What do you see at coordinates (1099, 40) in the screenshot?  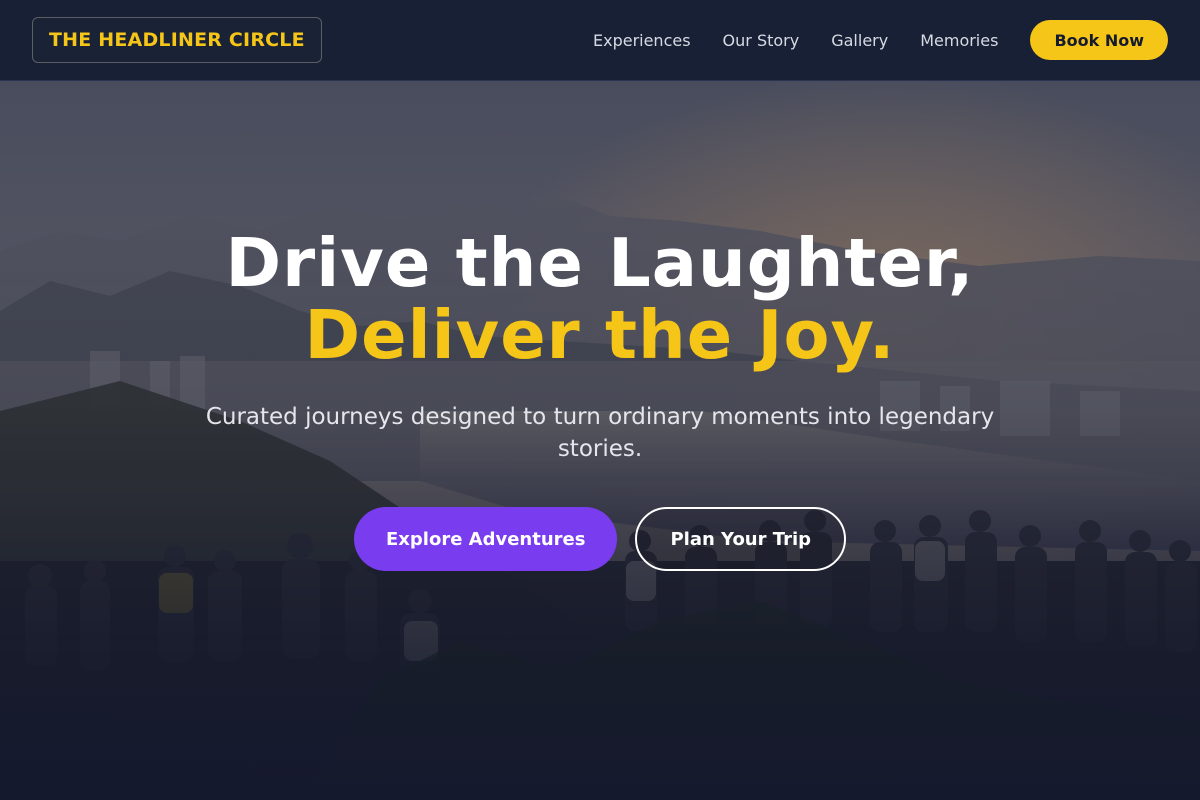 I see `book-now-button: Book Now` at bounding box center [1099, 40].